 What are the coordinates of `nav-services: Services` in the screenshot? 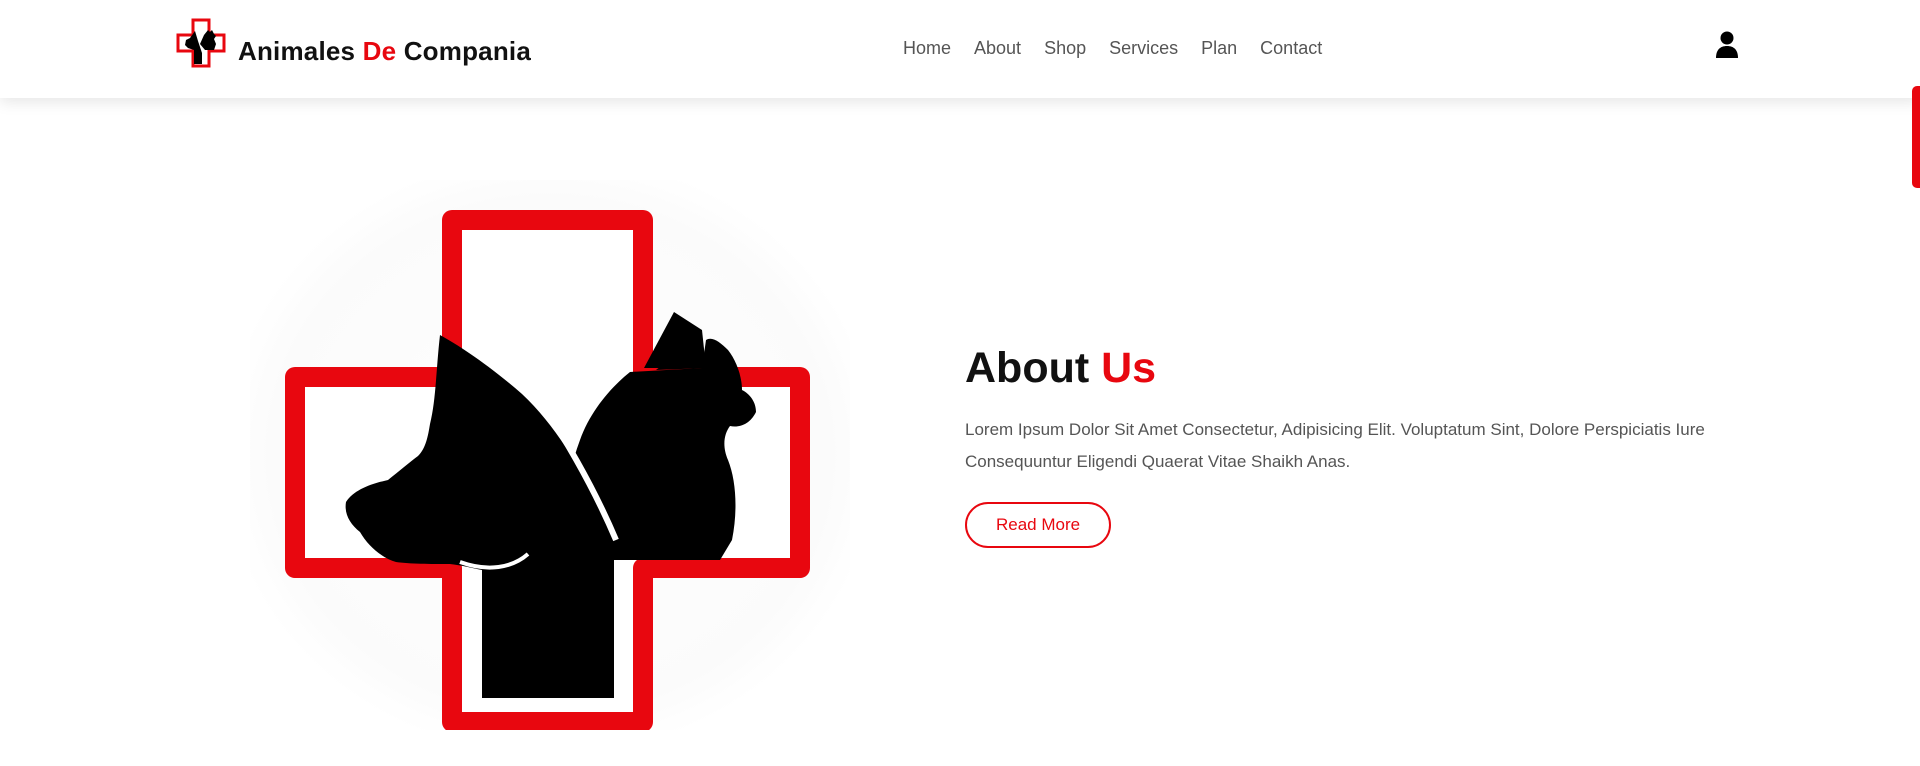 It's located at (1143, 48).